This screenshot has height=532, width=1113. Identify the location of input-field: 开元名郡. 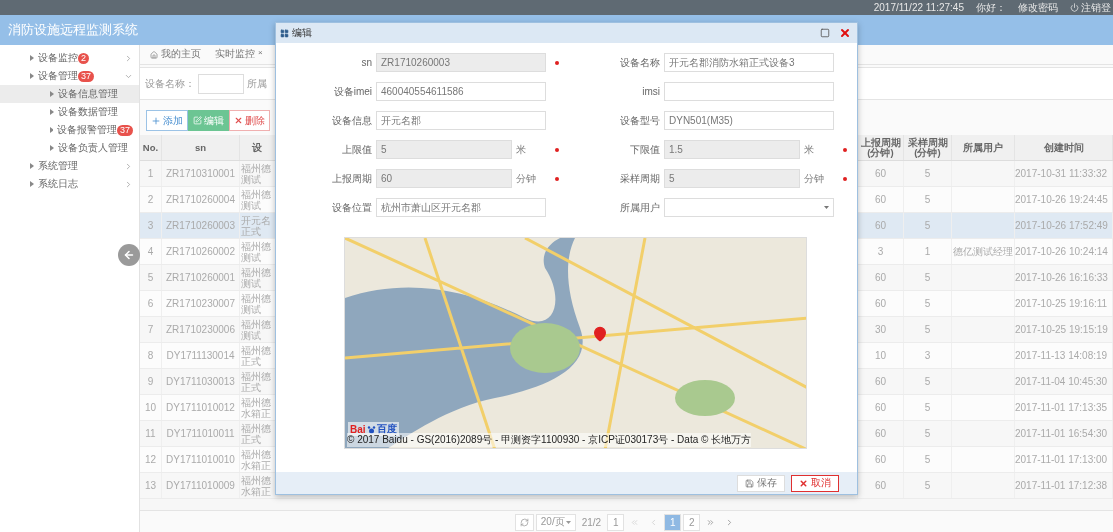
(461, 120).